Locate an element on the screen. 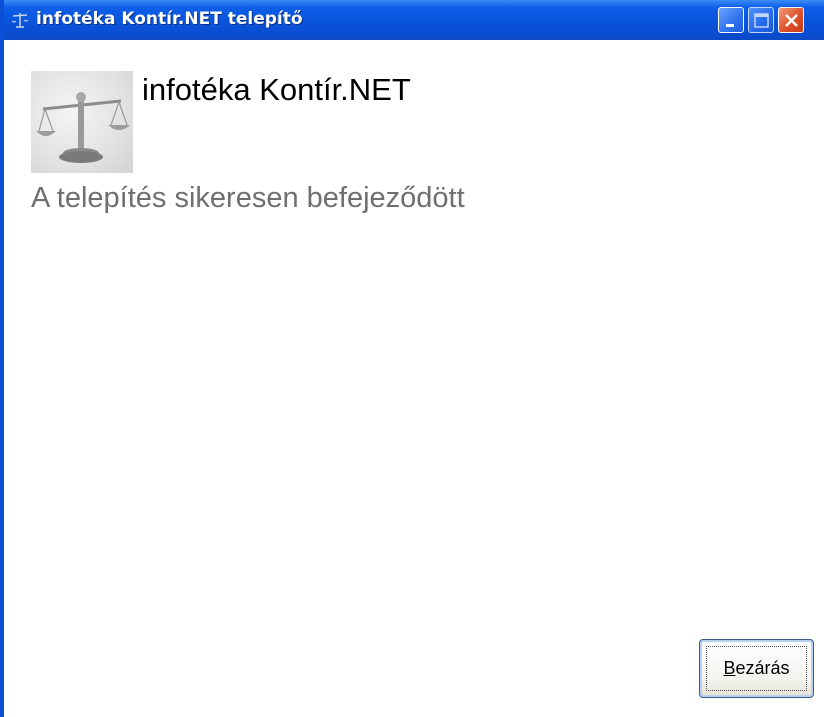 This screenshot has height=717, width=824. status-message: A telepítés sikeresen befejeződött is located at coordinates (248, 198).